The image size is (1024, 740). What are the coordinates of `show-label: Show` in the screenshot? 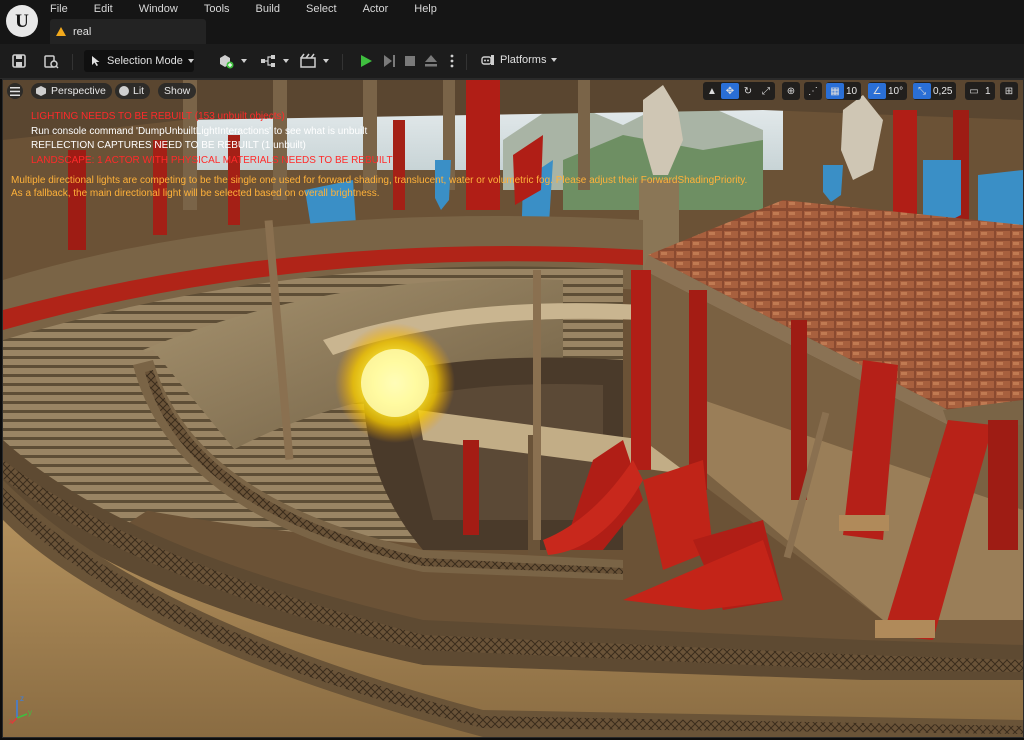 It's located at (177, 91).